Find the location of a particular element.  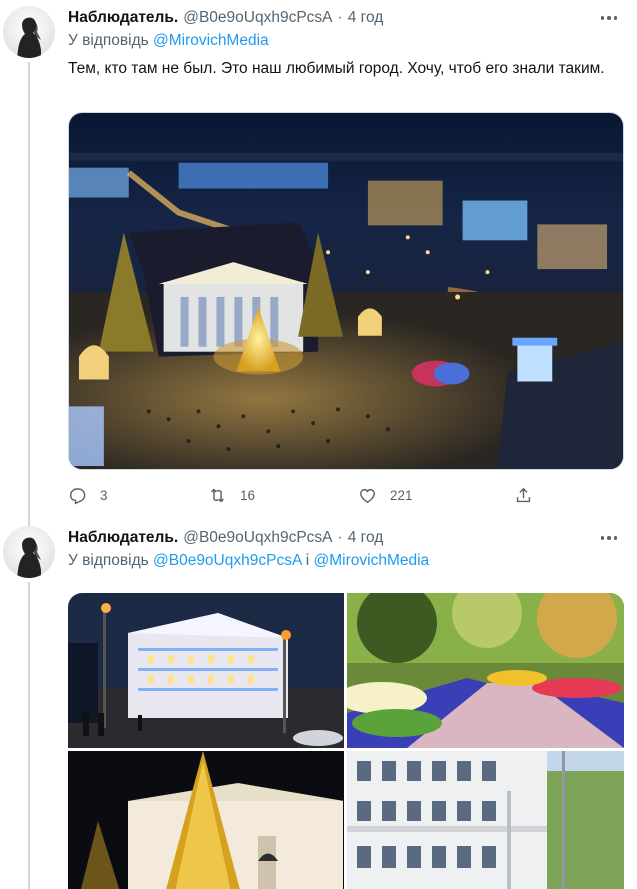

like-icon is located at coordinates (367, 495).